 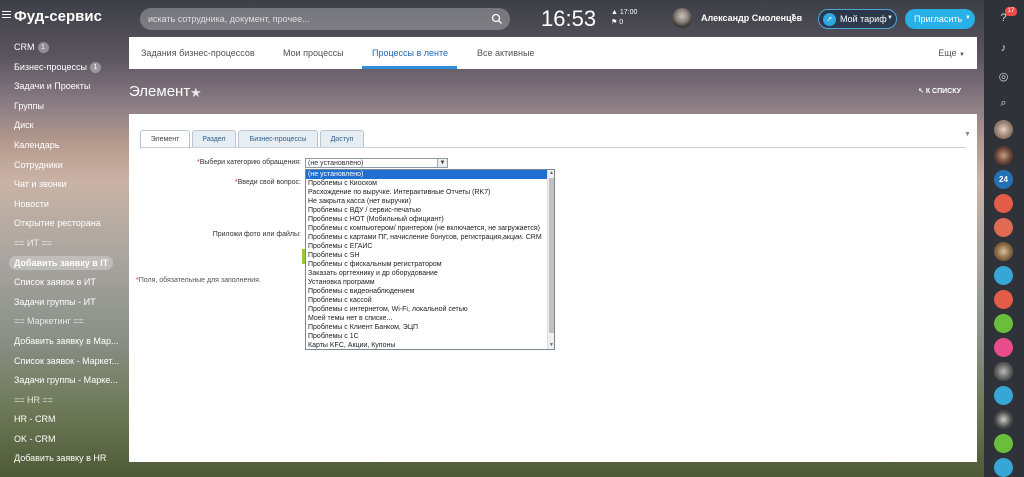 What do you see at coordinates (62, 420) in the screenshot?
I see `sidebar-item-hr-crm: HR - CRM` at bounding box center [62, 420].